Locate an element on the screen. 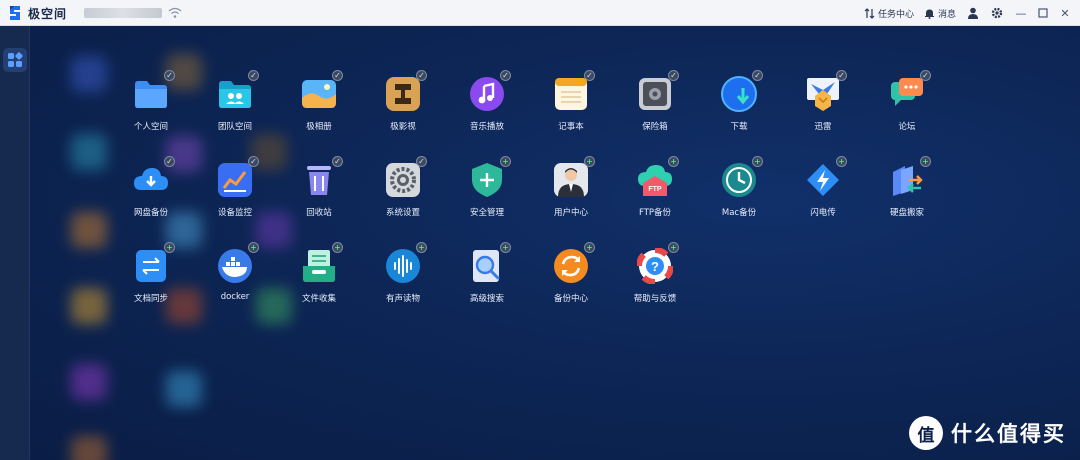 The height and width of the screenshot is (460, 1080). svg-text: FTP is located at coordinates (655, 189).